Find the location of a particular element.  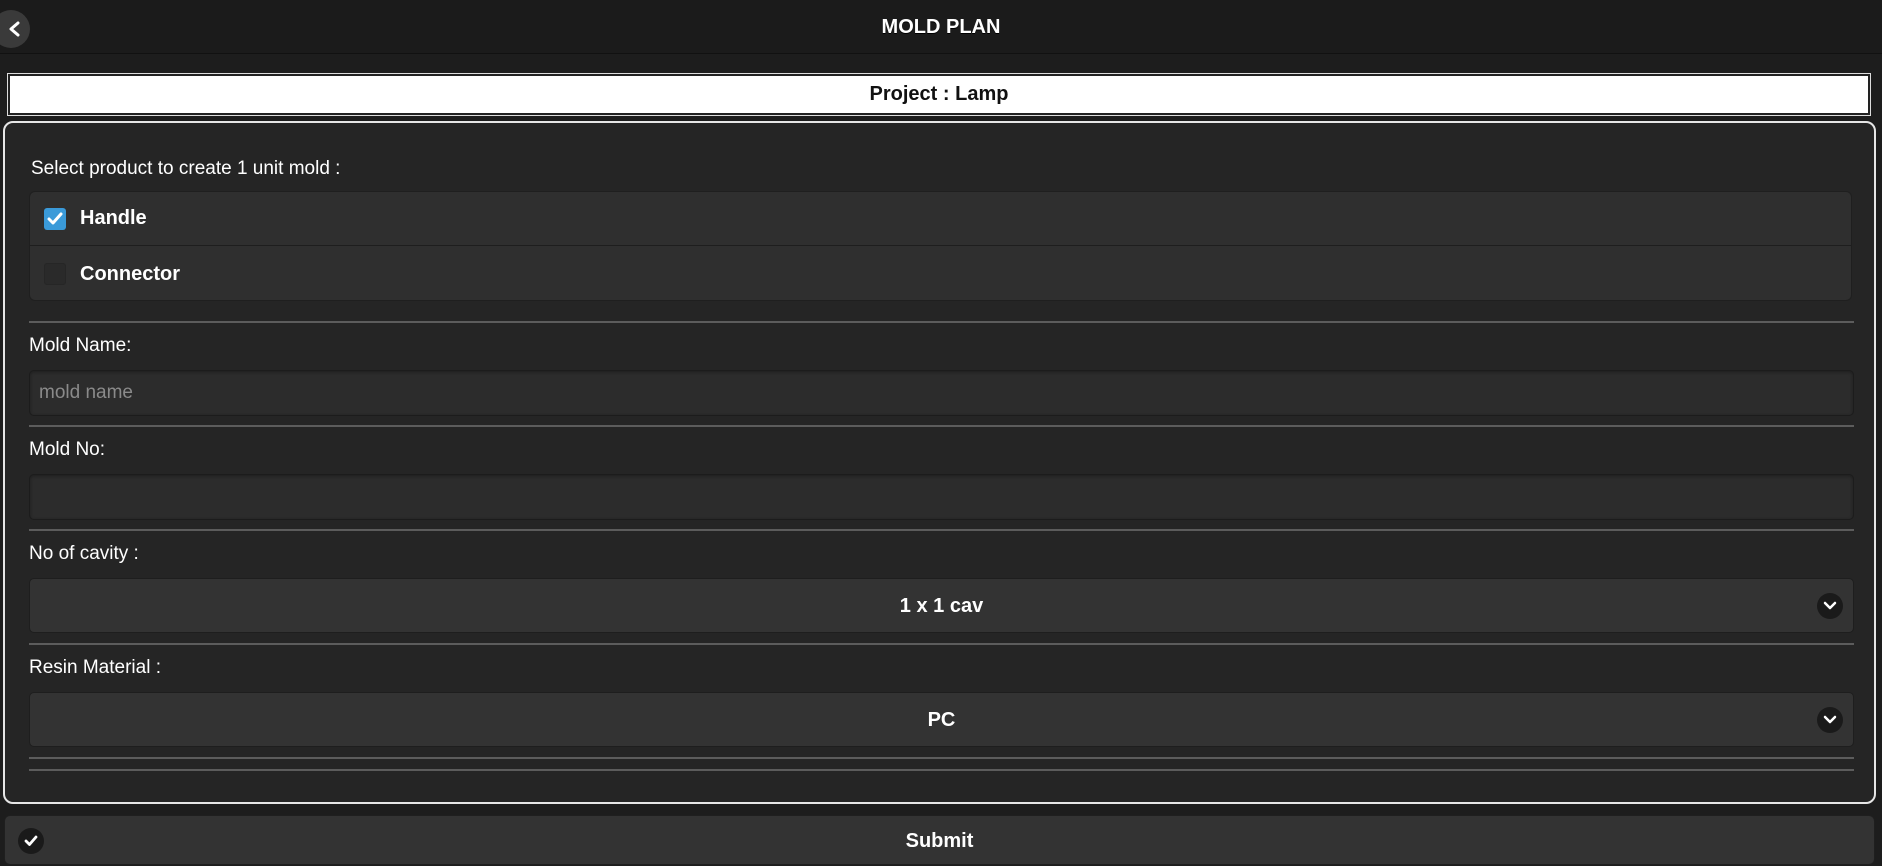

submit-button: Submit is located at coordinates (939, 840).